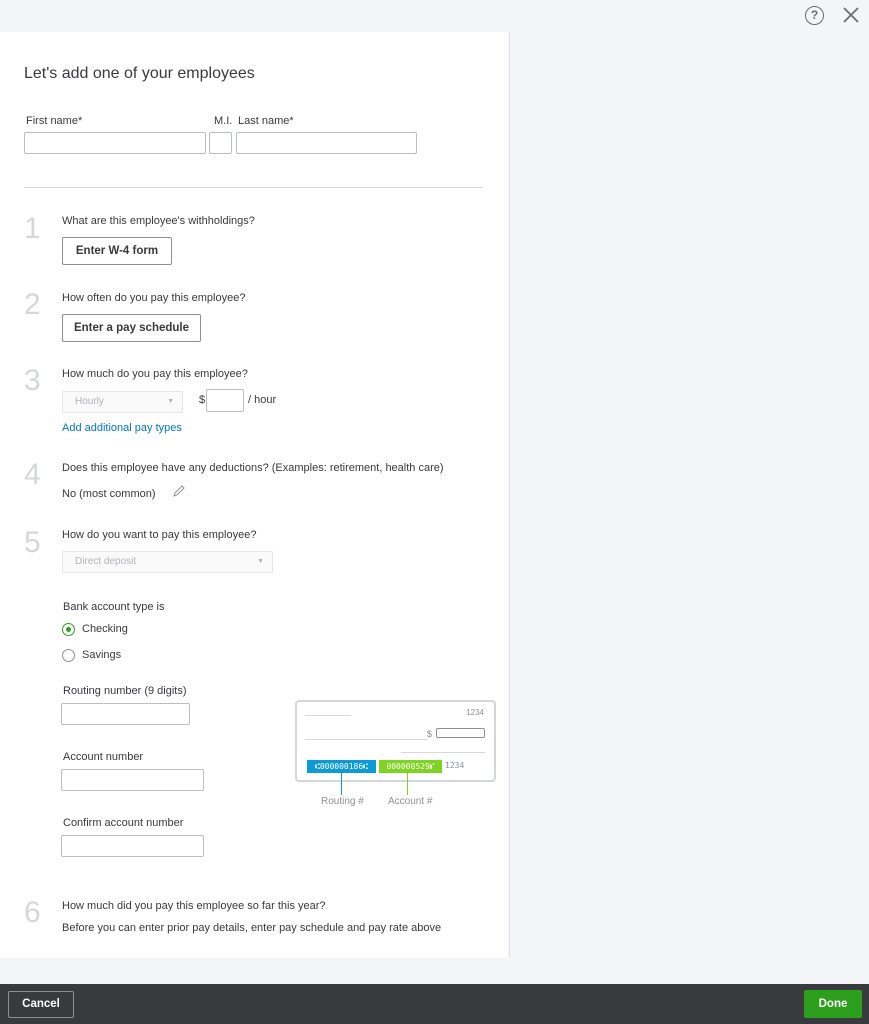  What do you see at coordinates (430, 734) in the screenshot?
I see `check-dollar: $` at bounding box center [430, 734].